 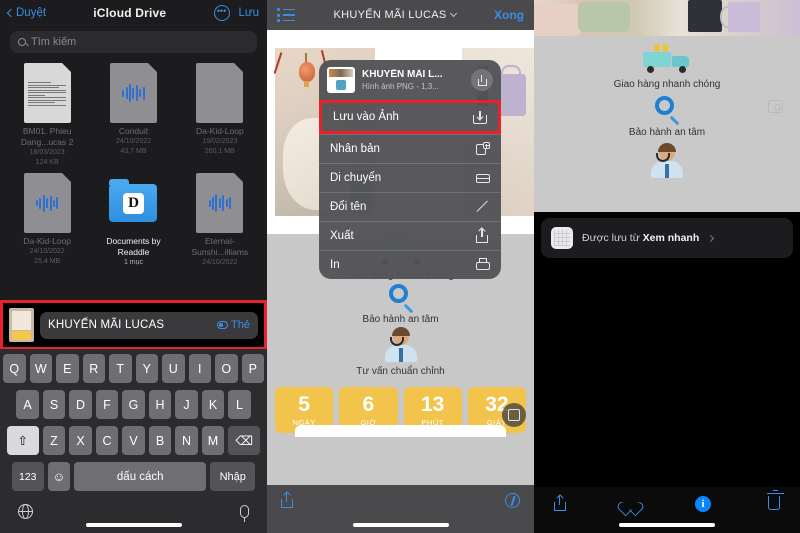 I want to click on saved-from-card: Được lưu từ Xem nhanh, so click(x=667, y=238).